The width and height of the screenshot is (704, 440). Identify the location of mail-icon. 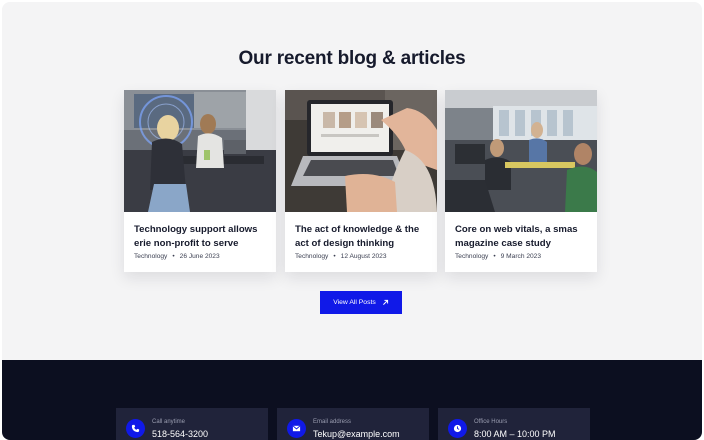
(296, 428).